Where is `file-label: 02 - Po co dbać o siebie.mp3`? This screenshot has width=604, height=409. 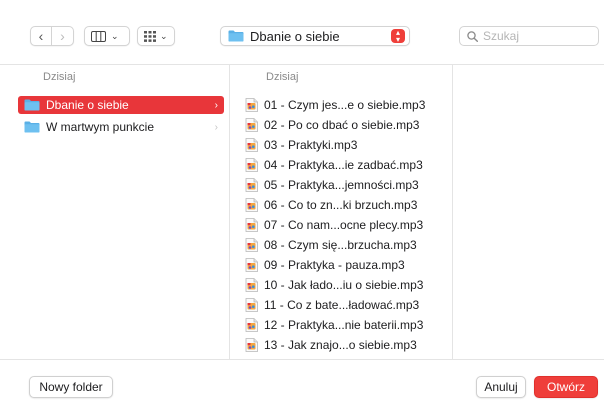 file-label: 02 - Po co dbać o siebie.mp3 is located at coordinates (342, 125).